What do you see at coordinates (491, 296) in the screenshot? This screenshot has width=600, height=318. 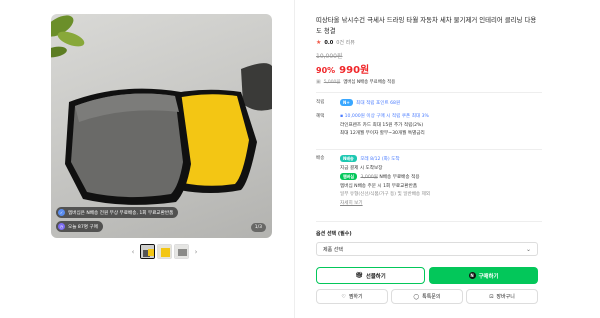 I see `cart-icon: ⊡` at bounding box center [491, 296].